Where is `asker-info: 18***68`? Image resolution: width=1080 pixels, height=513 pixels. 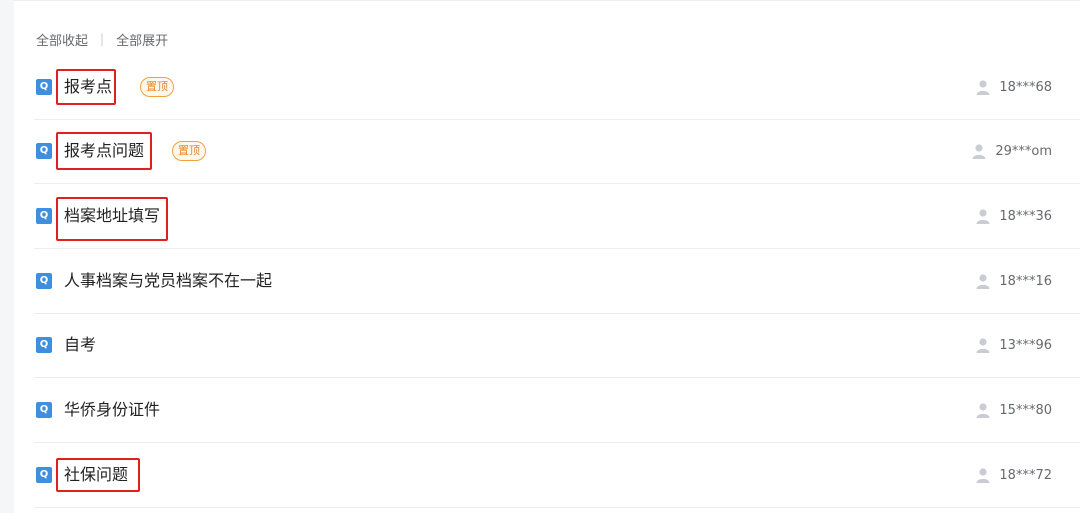
asker-info: 18***68 is located at coordinates (1014, 87).